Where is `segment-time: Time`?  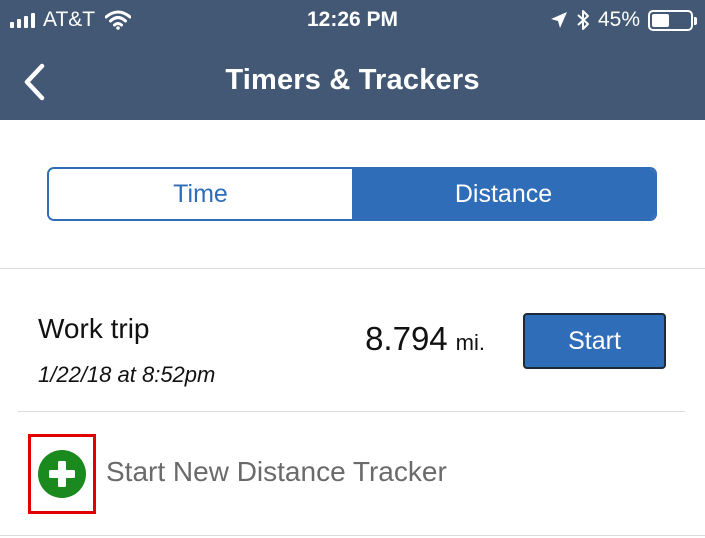 segment-time: Time is located at coordinates (200, 194).